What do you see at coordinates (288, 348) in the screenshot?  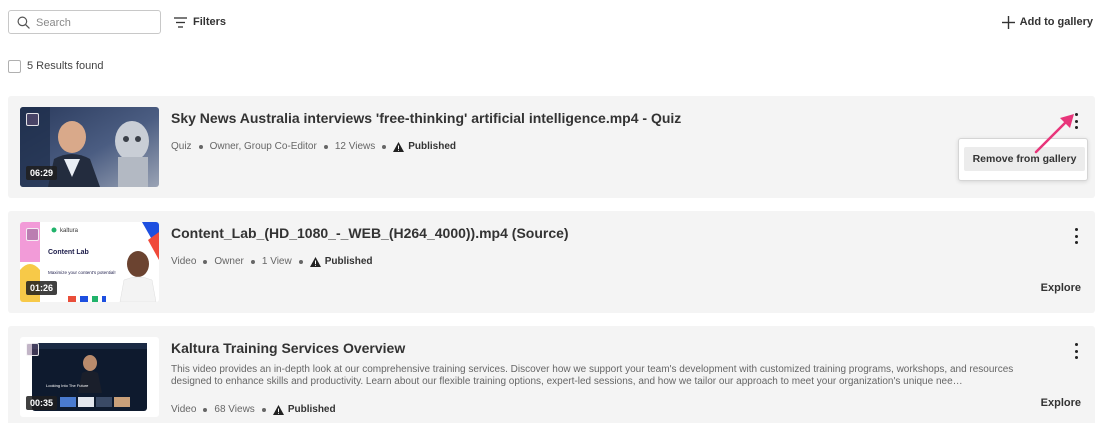 I see `entry-title: Kaltura Training Services Overview` at bounding box center [288, 348].